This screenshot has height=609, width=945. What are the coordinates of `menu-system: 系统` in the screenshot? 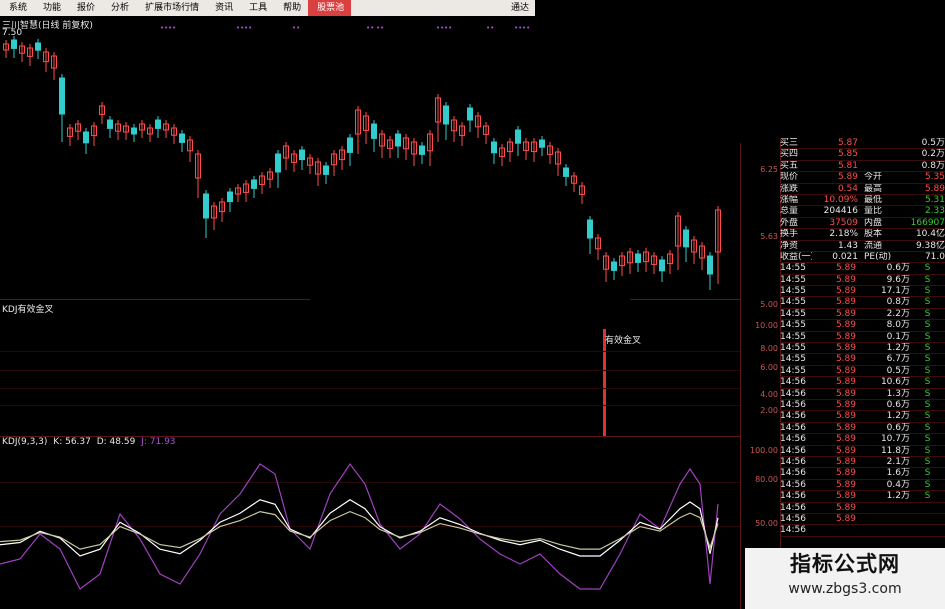 It's located at (17, 8).